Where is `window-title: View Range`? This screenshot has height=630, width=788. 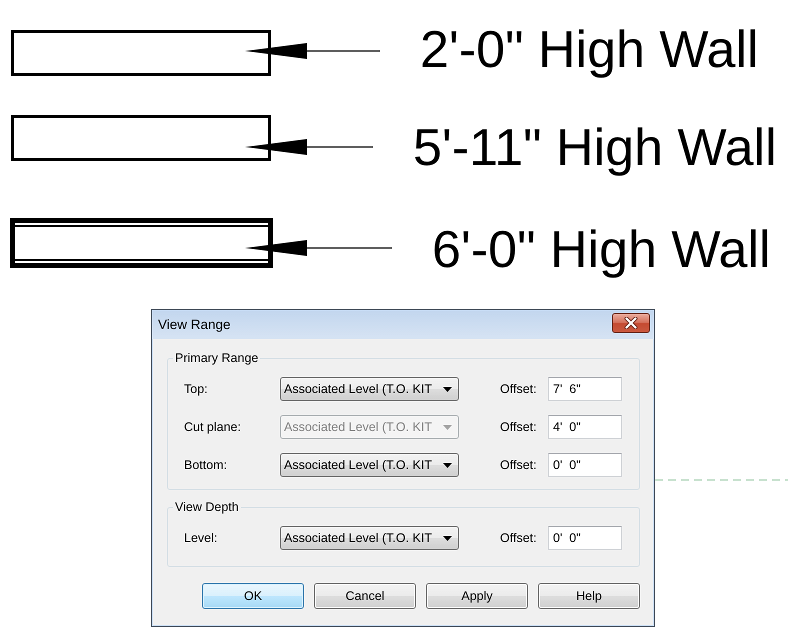 window-title: View Range is located at coordinates (194, 325).